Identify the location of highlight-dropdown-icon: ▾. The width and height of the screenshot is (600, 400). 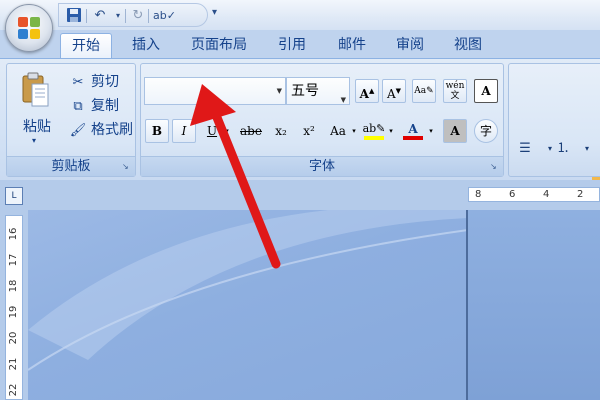
(391, 131).